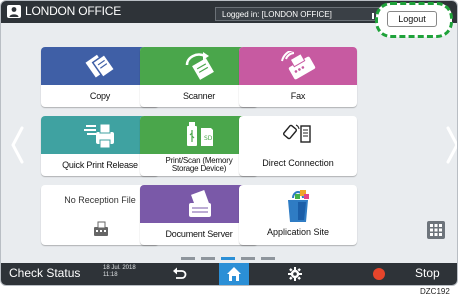 The width and height of the screenshot is (465, 300). Describe the element at coordinates (200, 134) in the screenshot. I see `memory-storage-icon: SD` at that location.